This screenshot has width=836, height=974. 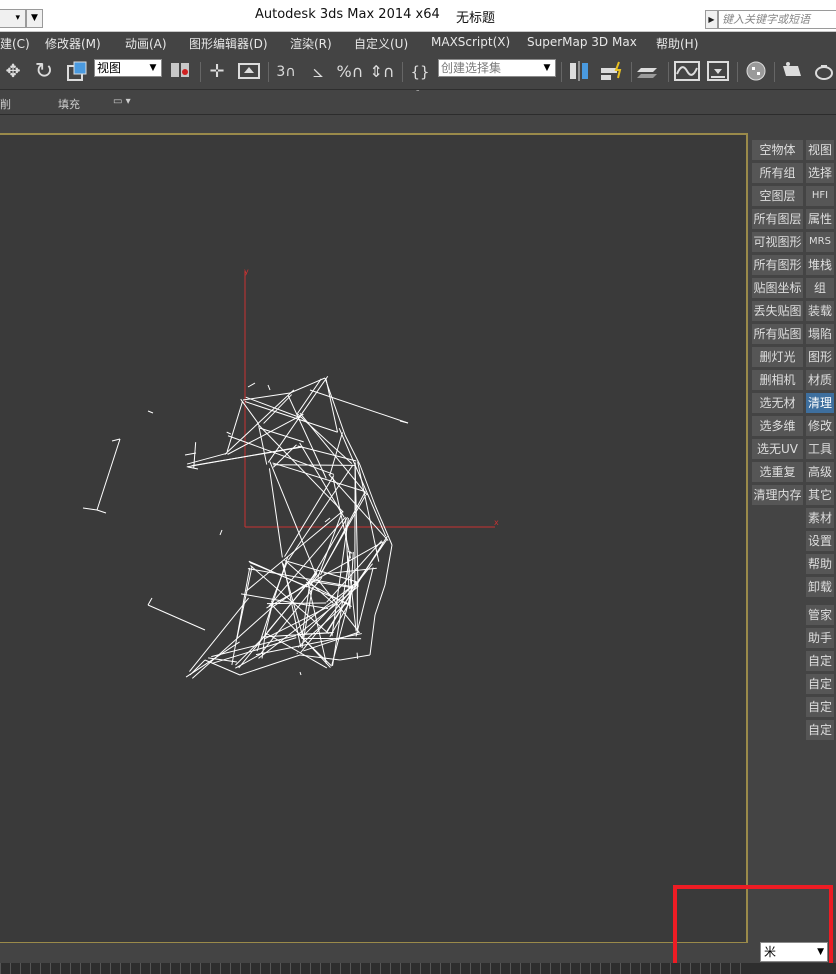 I want to click on tool-button-right: 图形, so click(x=820, y=357).